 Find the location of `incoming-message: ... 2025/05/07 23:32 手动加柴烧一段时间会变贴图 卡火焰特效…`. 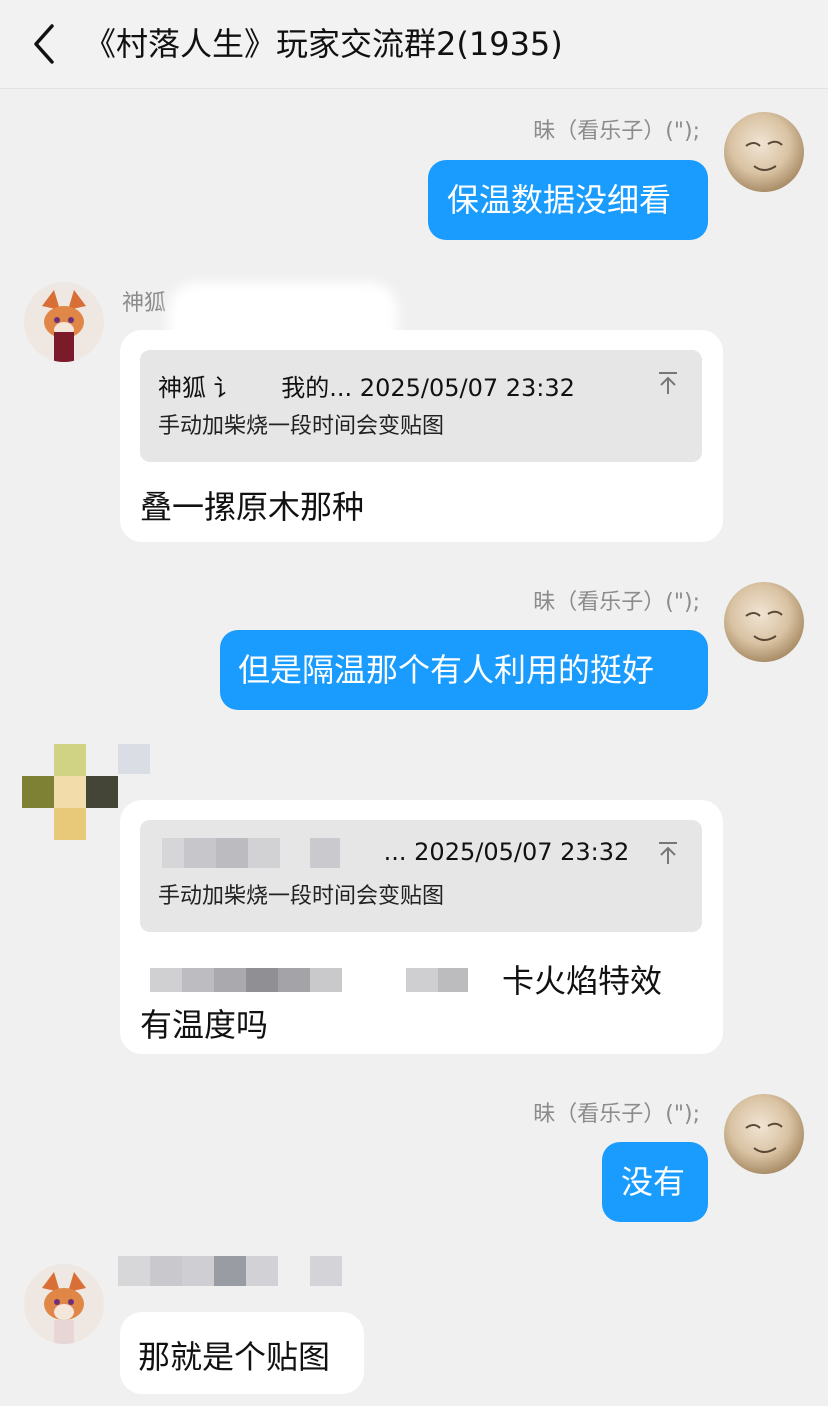

incoming-message: ... 2025/05/07 23:32 手动加柴烧一段时间会变贴图 卡火焰特效… is located at coordinates (421, 927).